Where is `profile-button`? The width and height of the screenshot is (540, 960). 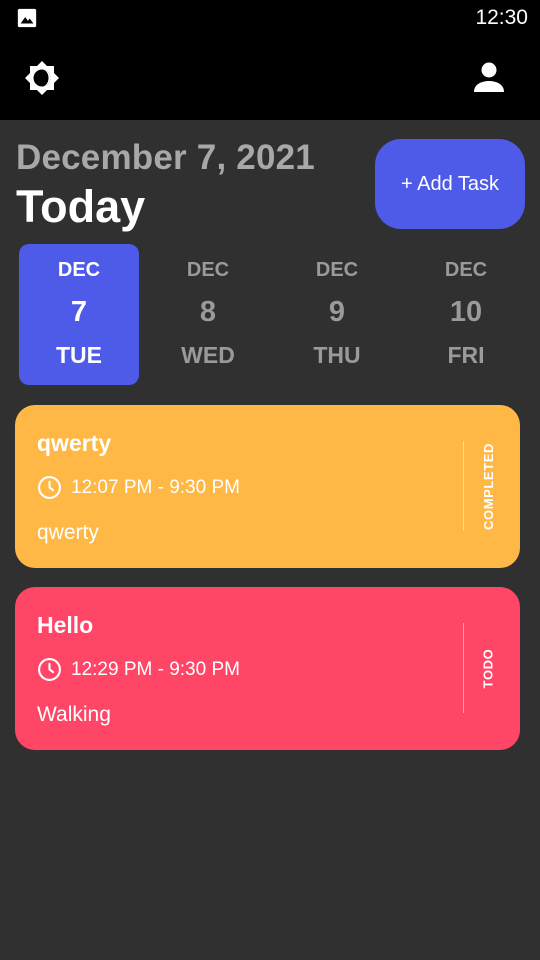 profile-button is located at coordinates (489, 78).